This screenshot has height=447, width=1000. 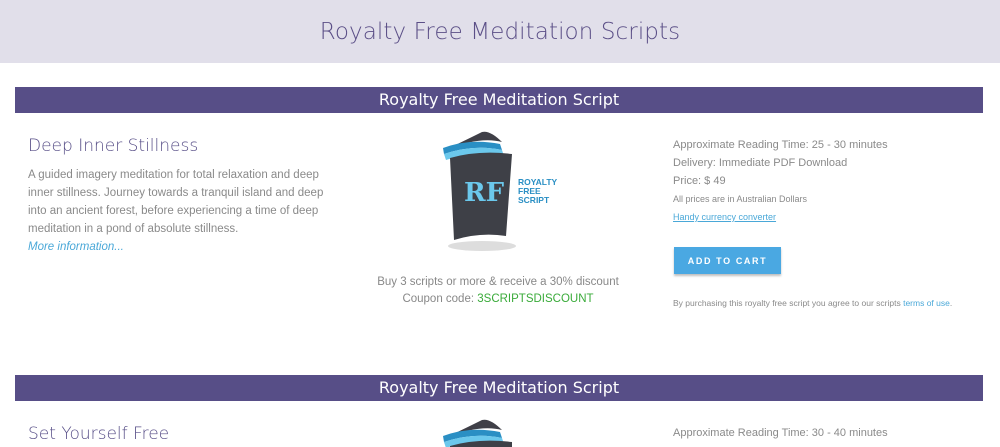 I want to click on rf-logo-icon, so click(x=502, y=431).